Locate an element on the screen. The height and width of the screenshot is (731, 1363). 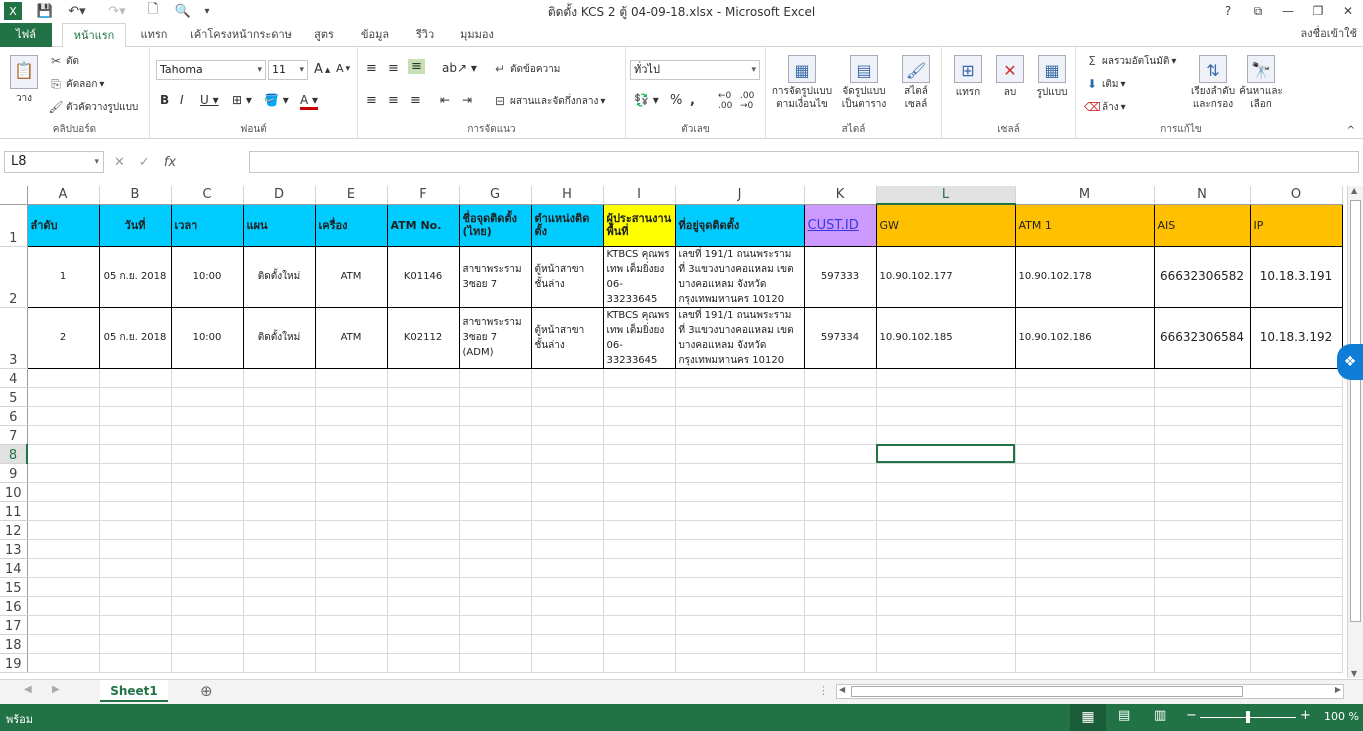
cell-J19 is located at coordinates (740, 663).